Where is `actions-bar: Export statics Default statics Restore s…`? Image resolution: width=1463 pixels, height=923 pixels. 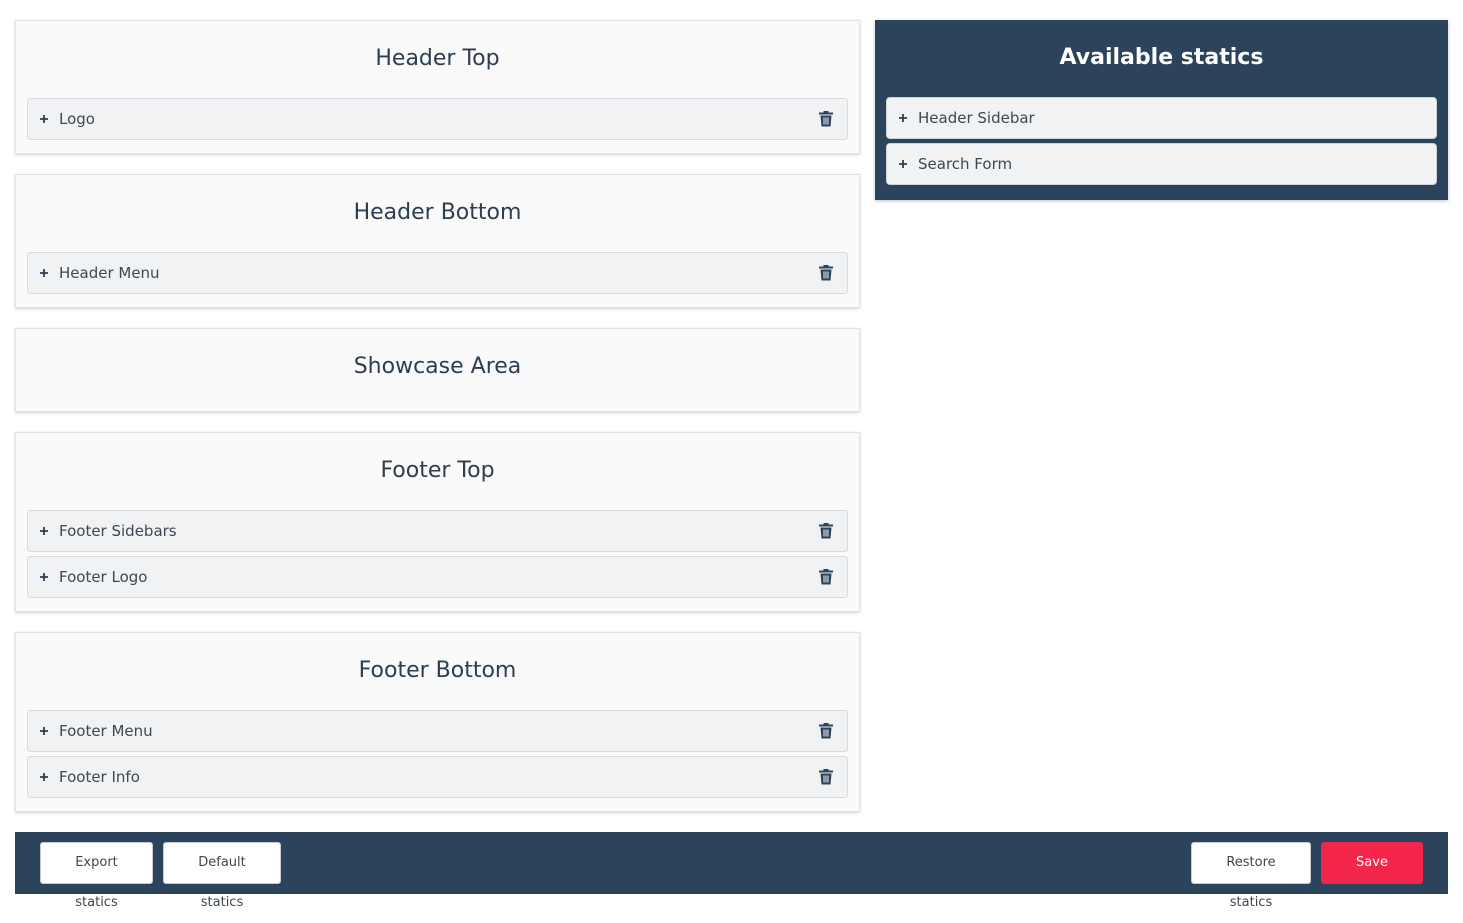 actions-bar: Export statics Default statics Restore s… is located at coordinates (731, 871).